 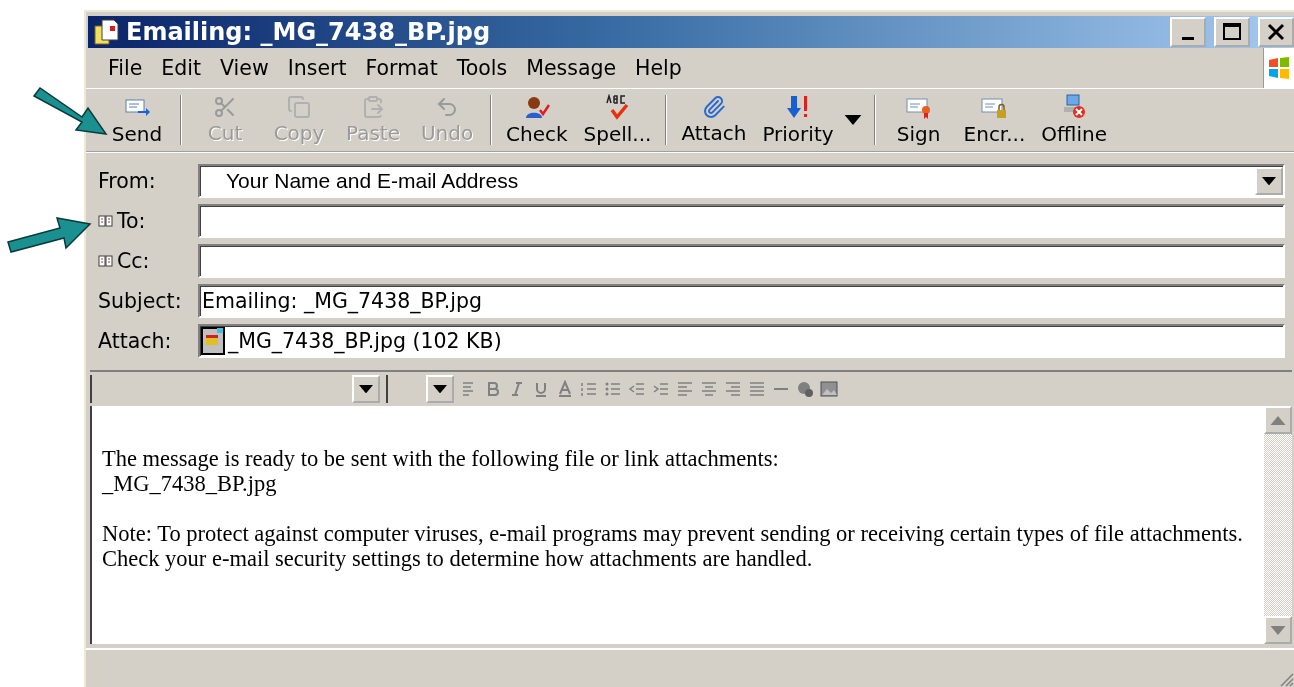 What do you see at coordinates (140, 301) in the screenshot?
I see `field-label: Subject:` at bounding box center [140, 301].